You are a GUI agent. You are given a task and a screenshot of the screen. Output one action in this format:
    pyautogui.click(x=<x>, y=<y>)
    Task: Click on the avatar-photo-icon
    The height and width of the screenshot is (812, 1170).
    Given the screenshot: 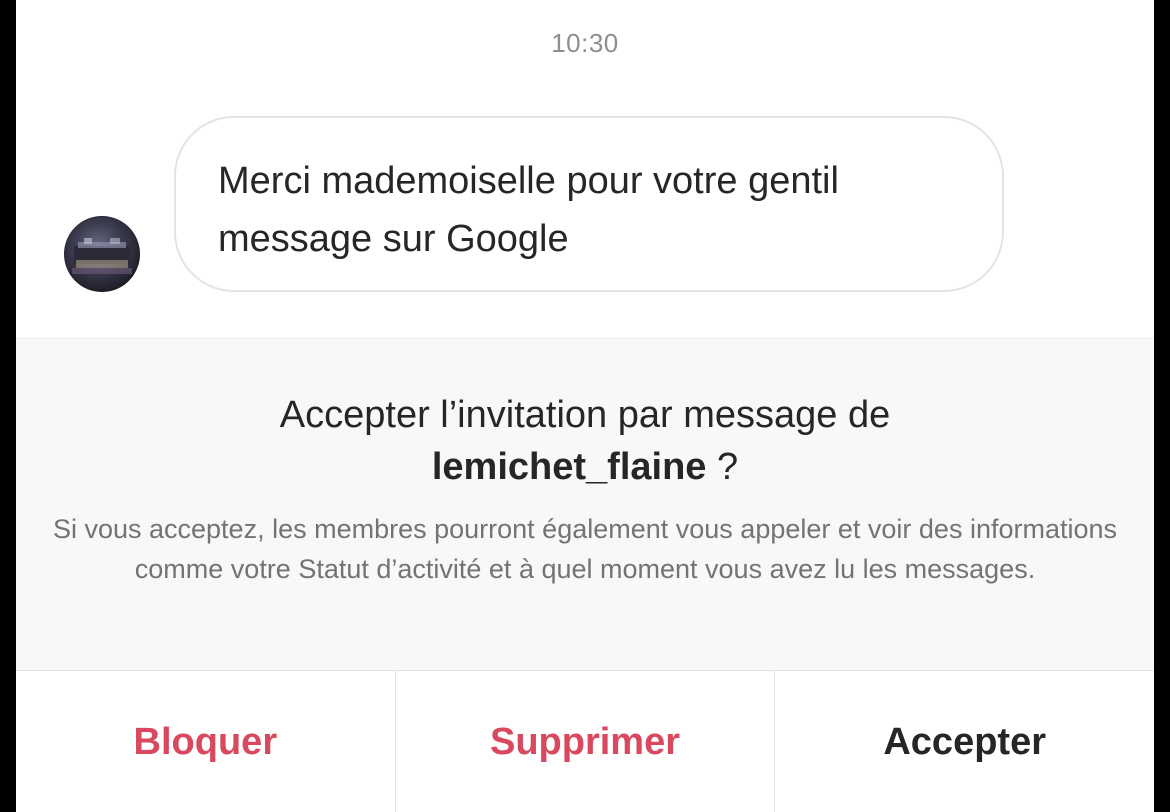 What is the action you would take?
    pyautogui.click(x=102, y=256)
    